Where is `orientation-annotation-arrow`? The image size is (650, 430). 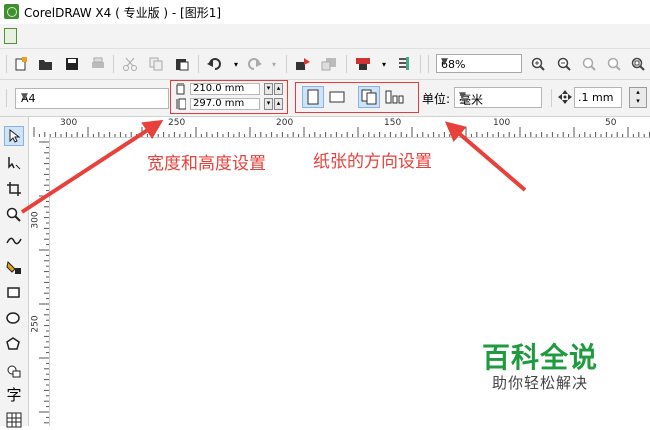
orientation-annotation-arrow is located at coordinates (485, 156).